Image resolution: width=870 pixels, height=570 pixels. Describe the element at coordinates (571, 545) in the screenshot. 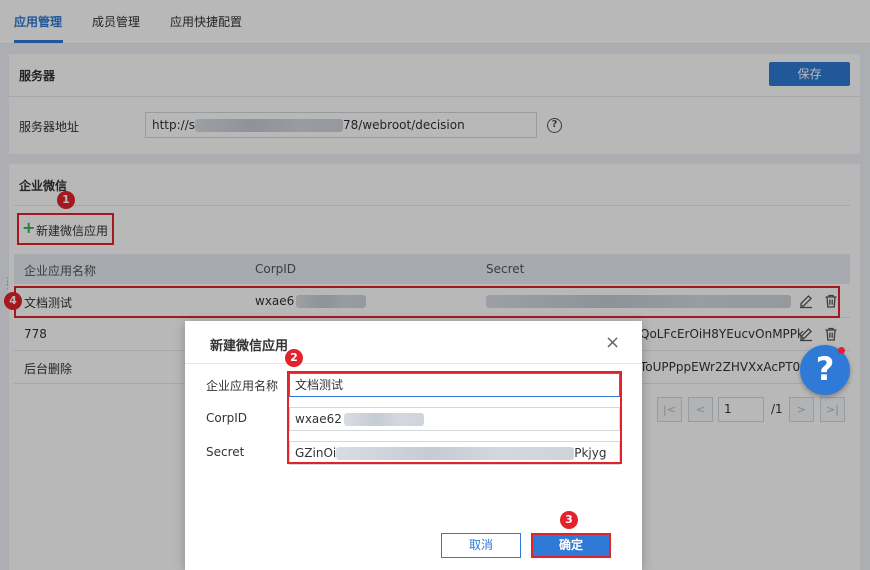

I see `confirm-button: 确定` at that location.